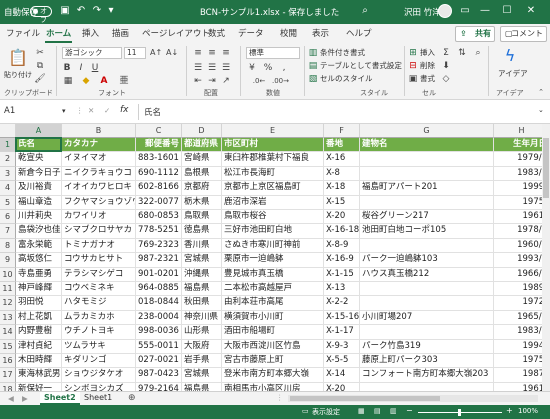 The image size is (550, 419). I want to click on collapse-ribbon-icon: ⌃, so click(541, 92).